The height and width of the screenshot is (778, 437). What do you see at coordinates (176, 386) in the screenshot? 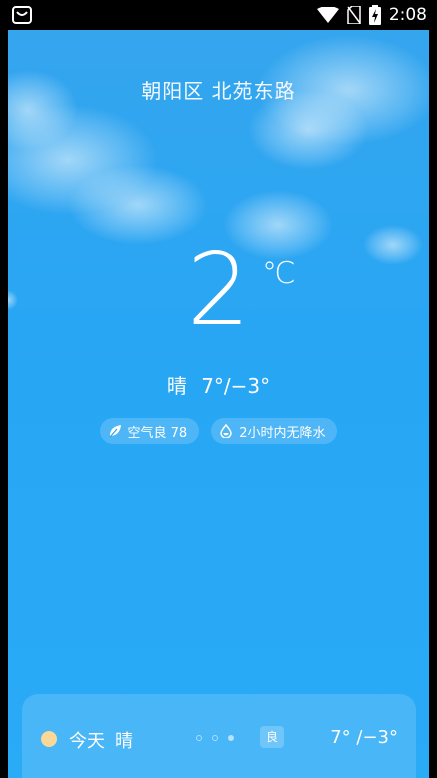
I see `condition-text: 晴` at bounding box center [176, 386].